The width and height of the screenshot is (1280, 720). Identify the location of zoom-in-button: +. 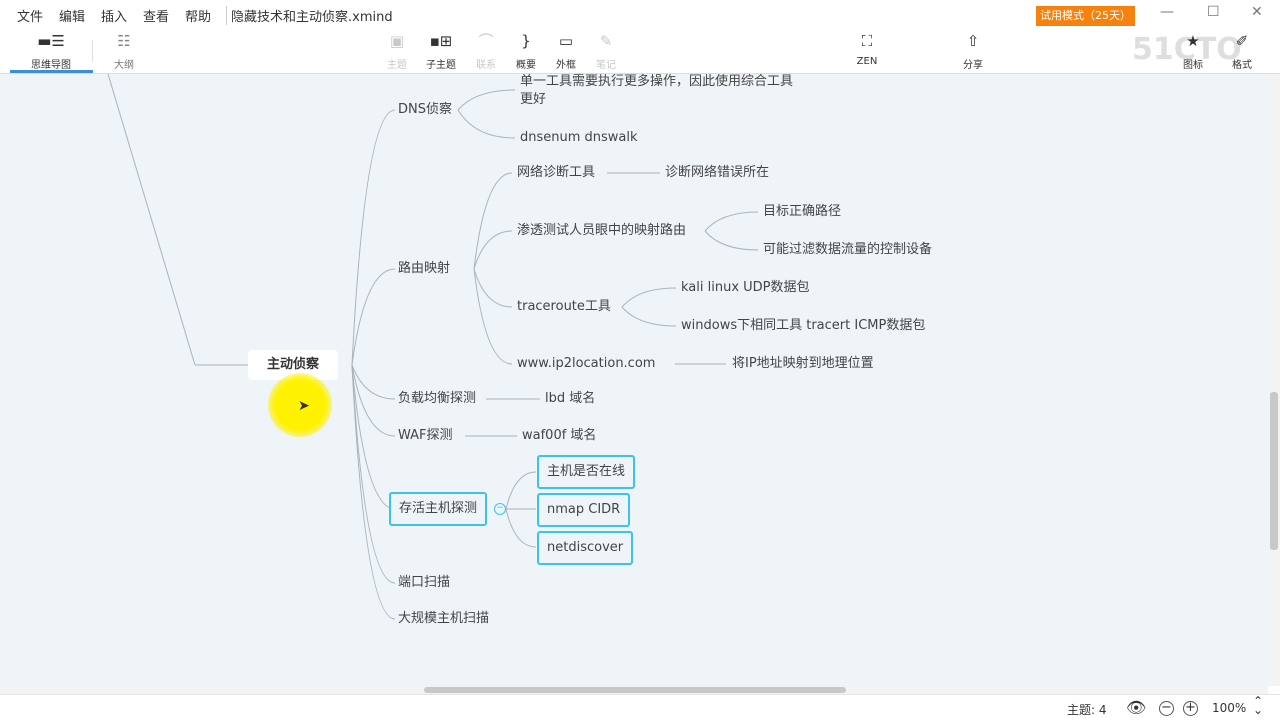
(1190, 708).